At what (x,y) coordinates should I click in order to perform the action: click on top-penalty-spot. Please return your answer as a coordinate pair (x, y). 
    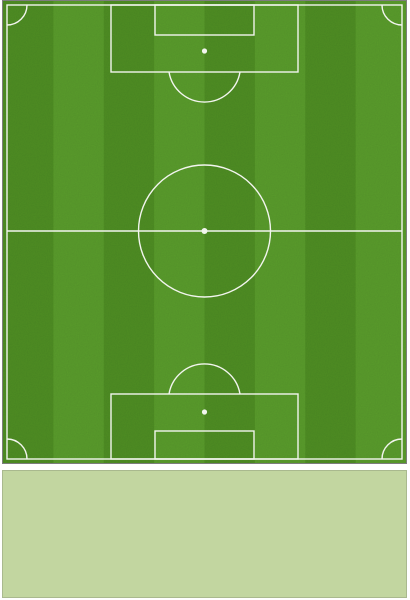
    Looking at the image, I should click on (204, 51).